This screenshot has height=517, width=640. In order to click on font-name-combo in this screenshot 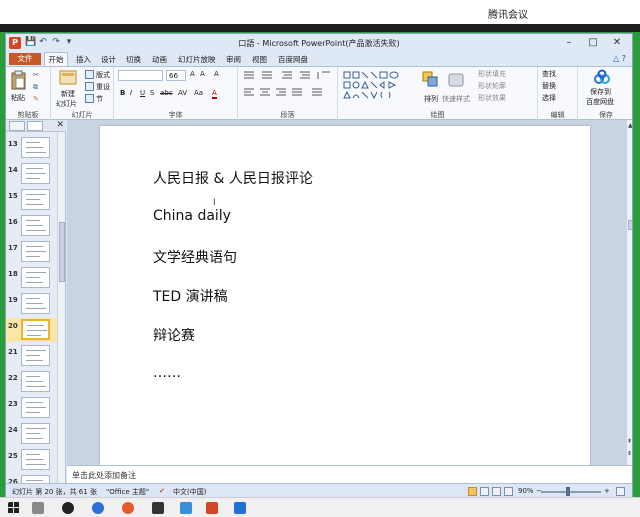, I will do `click(140, 75)`.